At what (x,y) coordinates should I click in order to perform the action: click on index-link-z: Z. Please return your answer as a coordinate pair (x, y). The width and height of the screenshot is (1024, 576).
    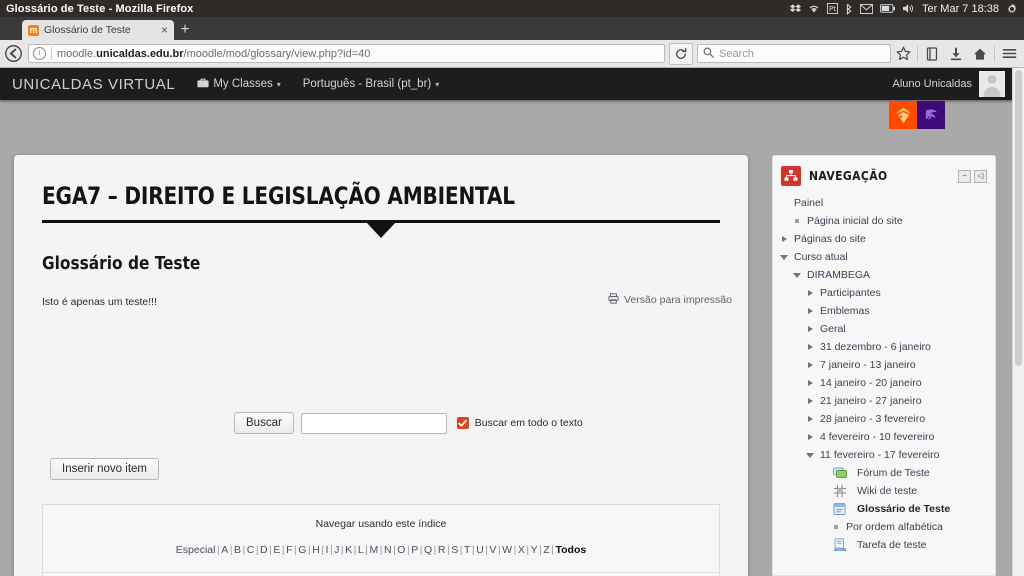
    Looking at the image, I should click on (546, 550).